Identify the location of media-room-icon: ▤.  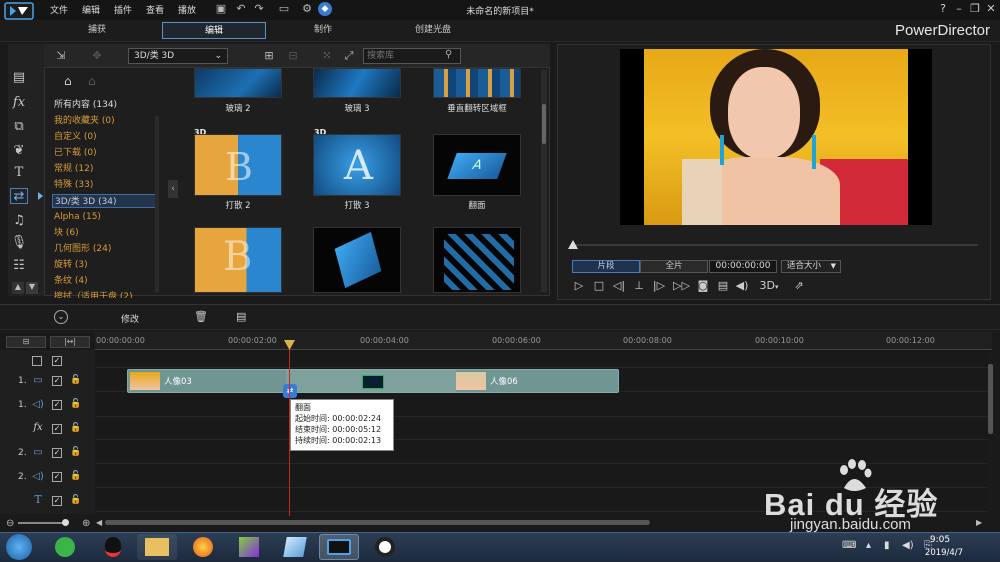
(19, 78).